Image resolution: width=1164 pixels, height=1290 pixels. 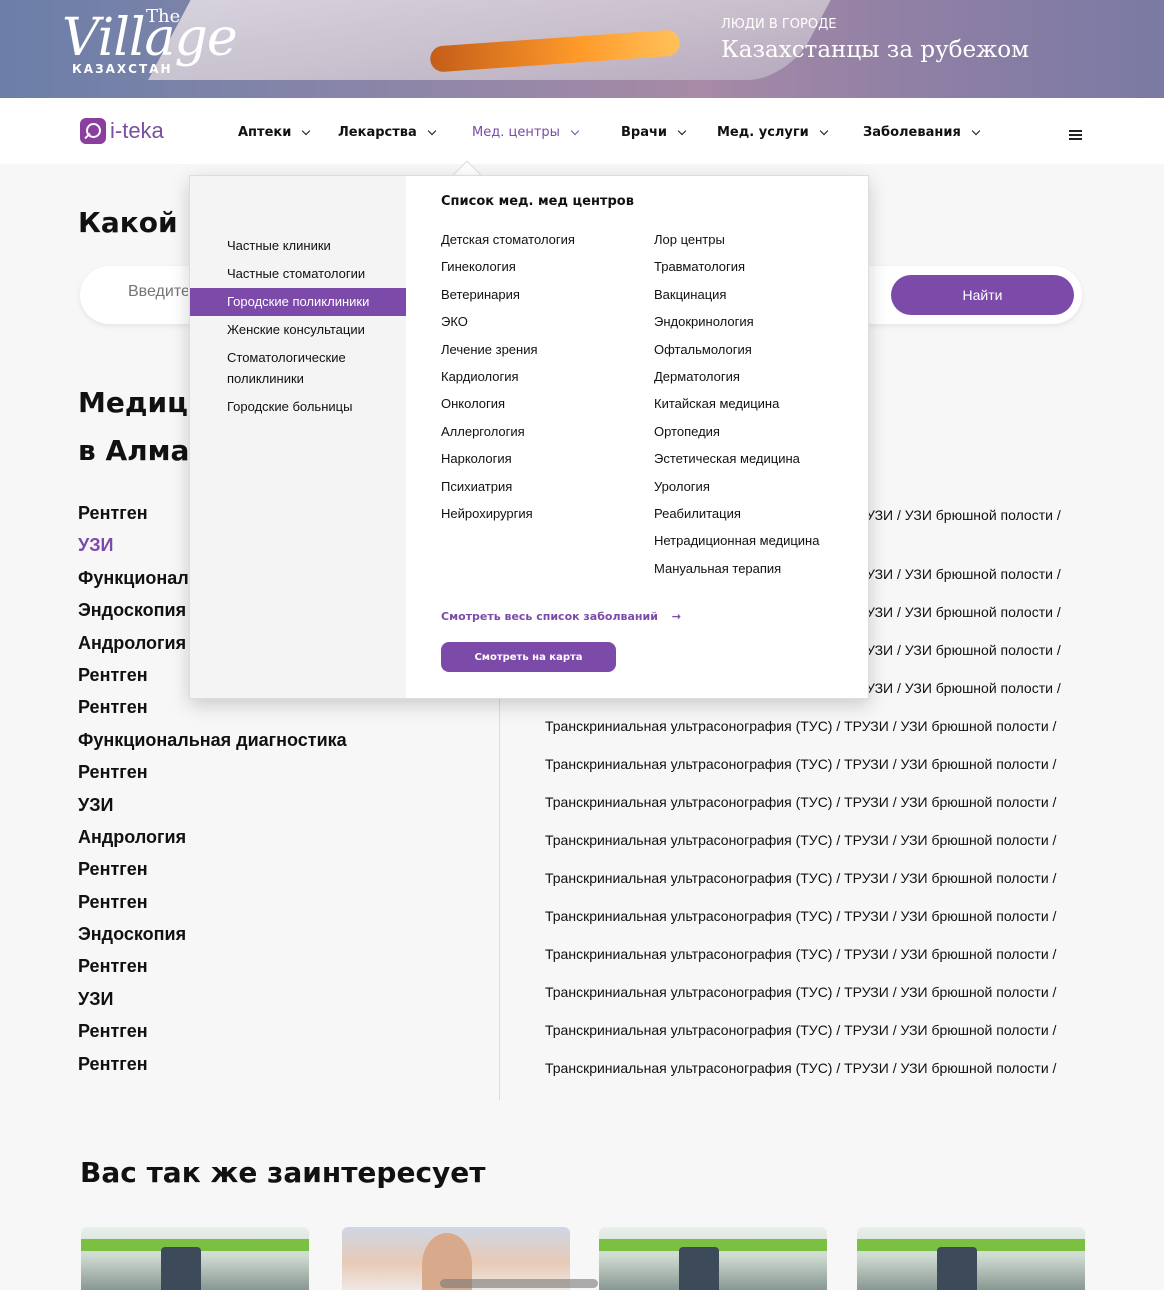 I want to click on dropdown-link: Аллергология, so click(x=508, y=437).